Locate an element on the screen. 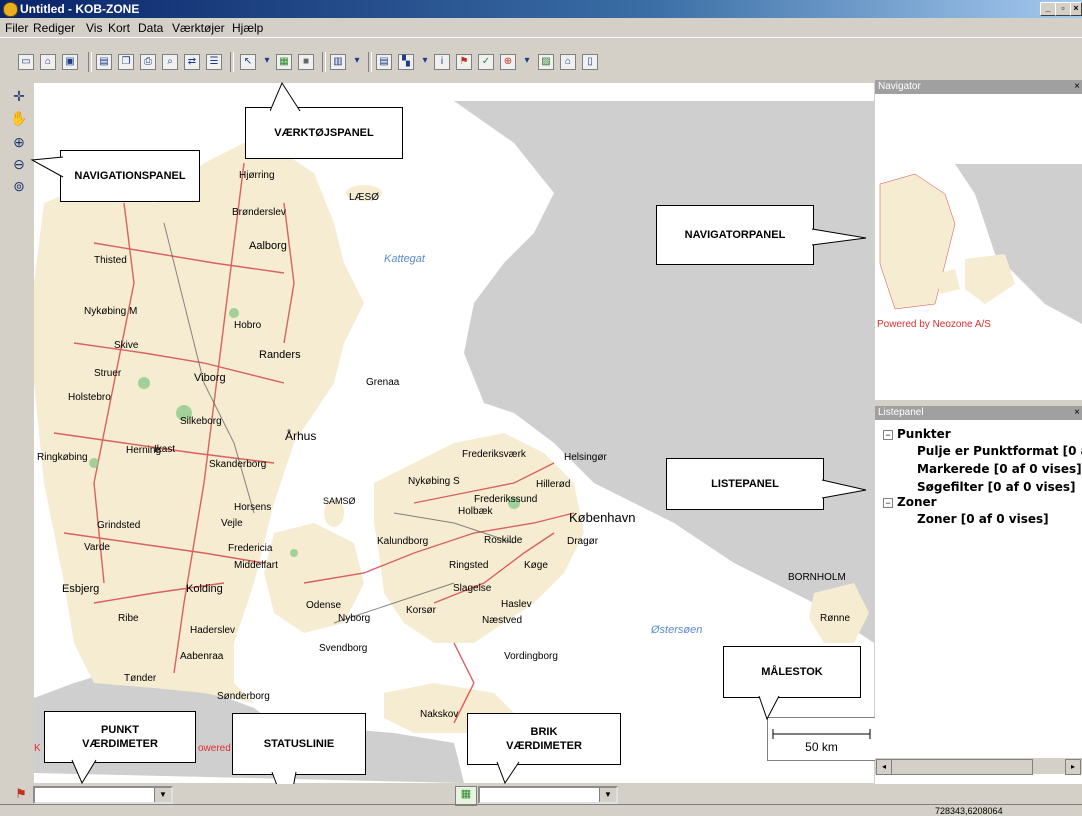 The height and width of the screenshot is (816, 1082). menu-hjaelp: Hjælp is located at coordinates (247, 28).